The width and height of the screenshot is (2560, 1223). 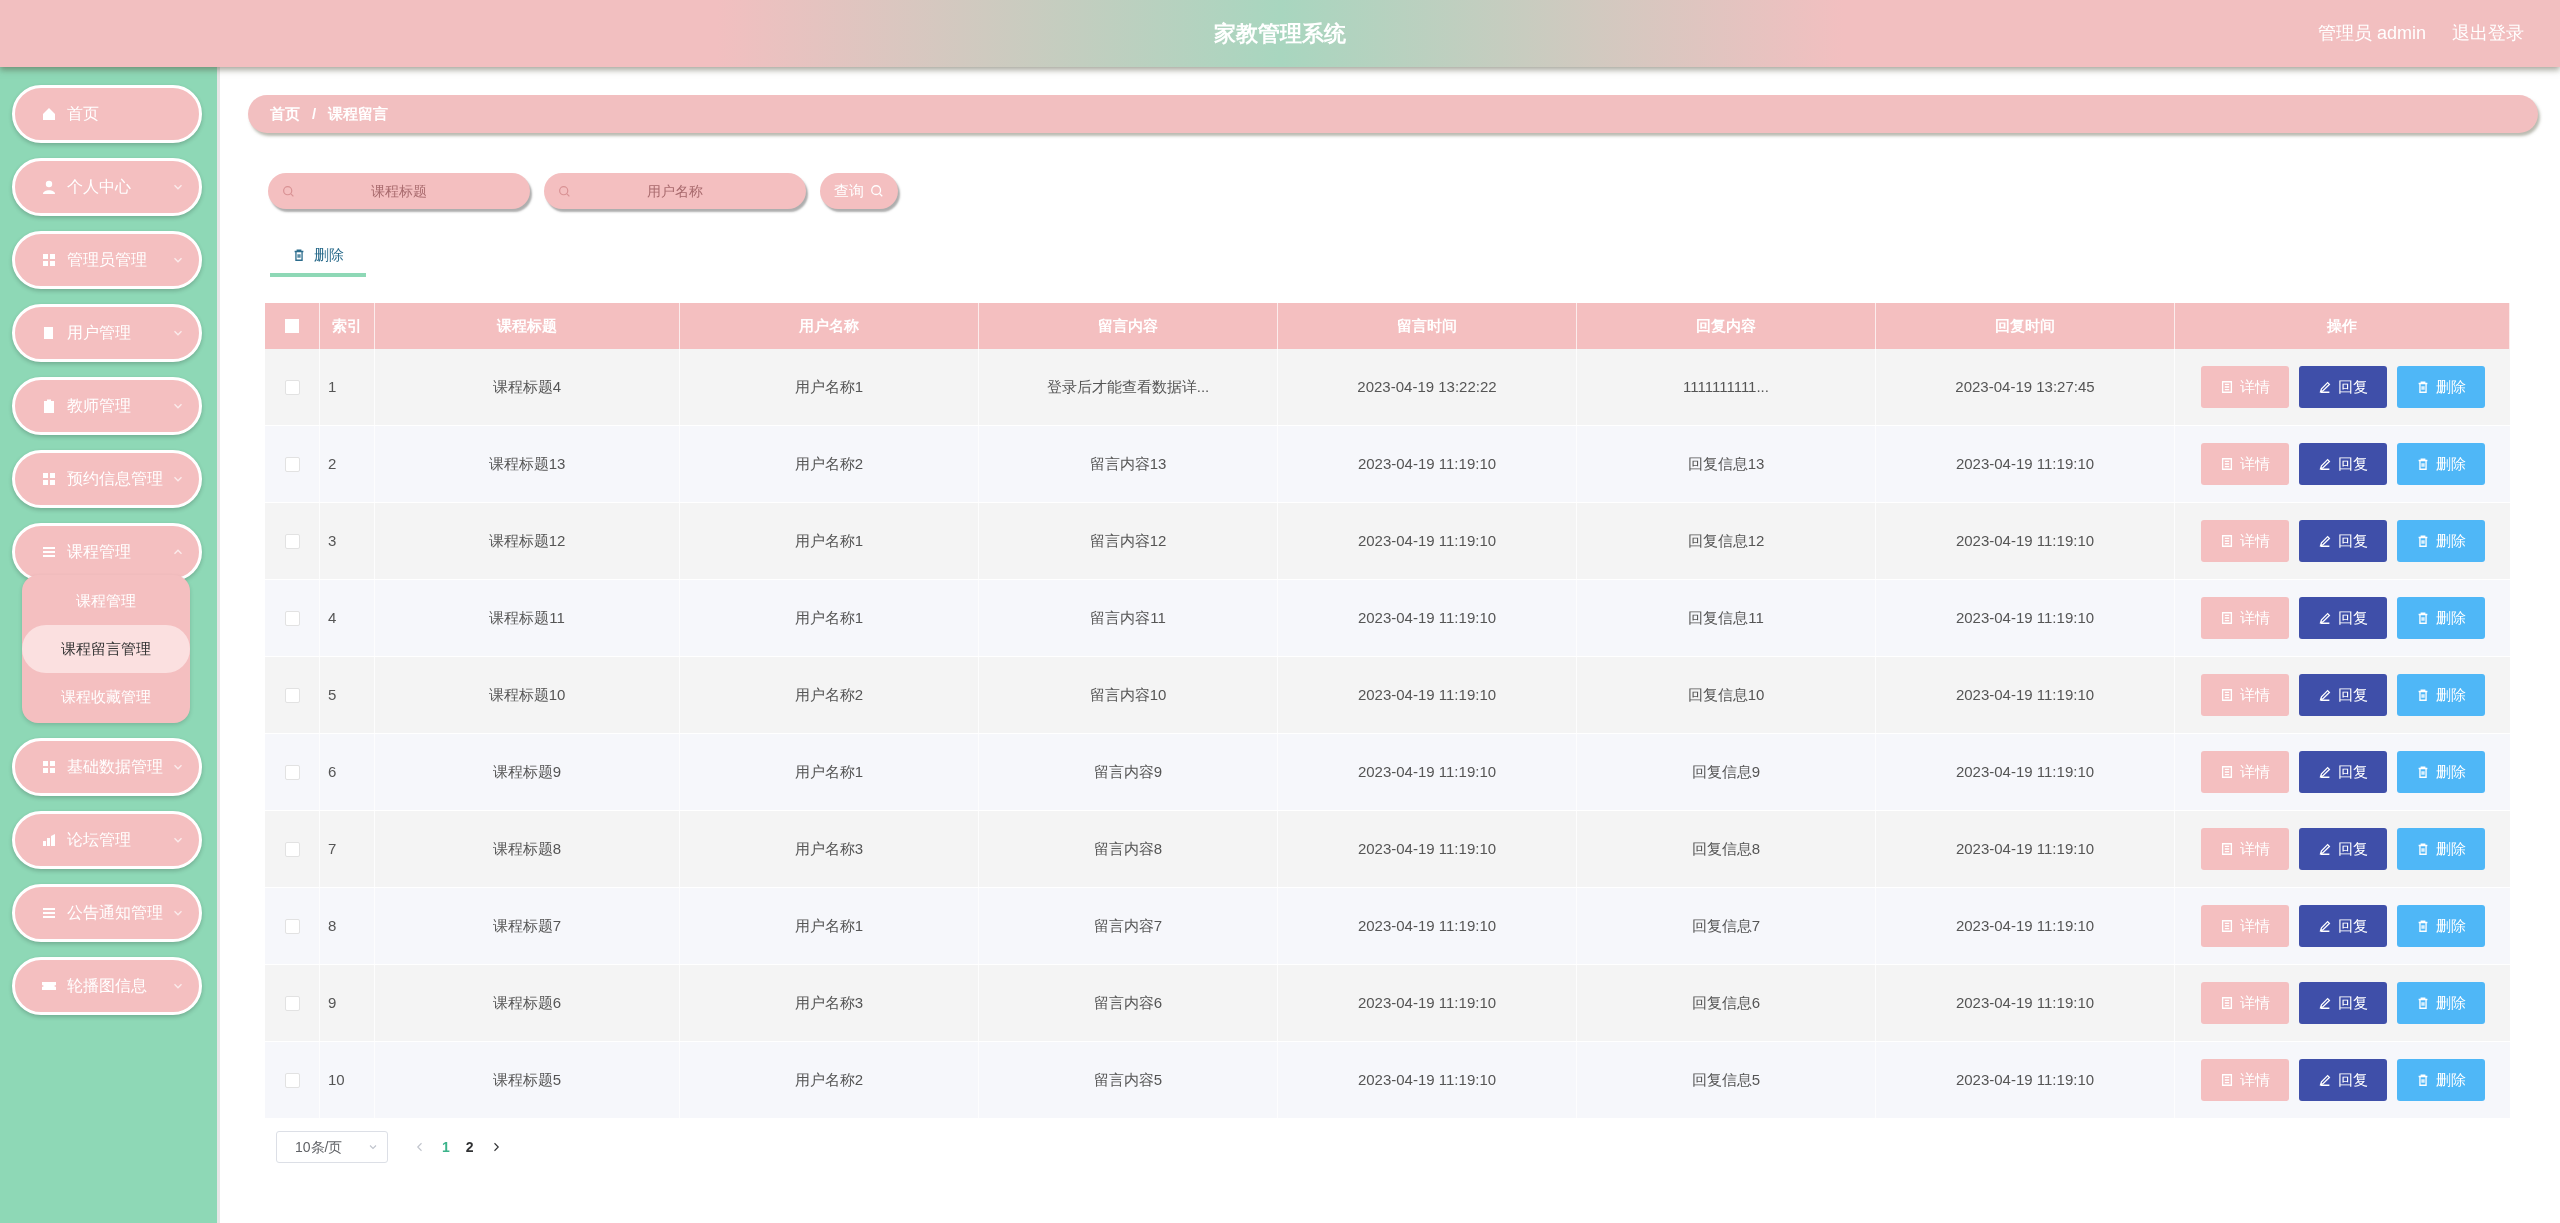 What do you see at coordinates (358, 113) in the screenshot?
I see `breadcrumb-item: 课程留言` at bounding box center [358, 113].